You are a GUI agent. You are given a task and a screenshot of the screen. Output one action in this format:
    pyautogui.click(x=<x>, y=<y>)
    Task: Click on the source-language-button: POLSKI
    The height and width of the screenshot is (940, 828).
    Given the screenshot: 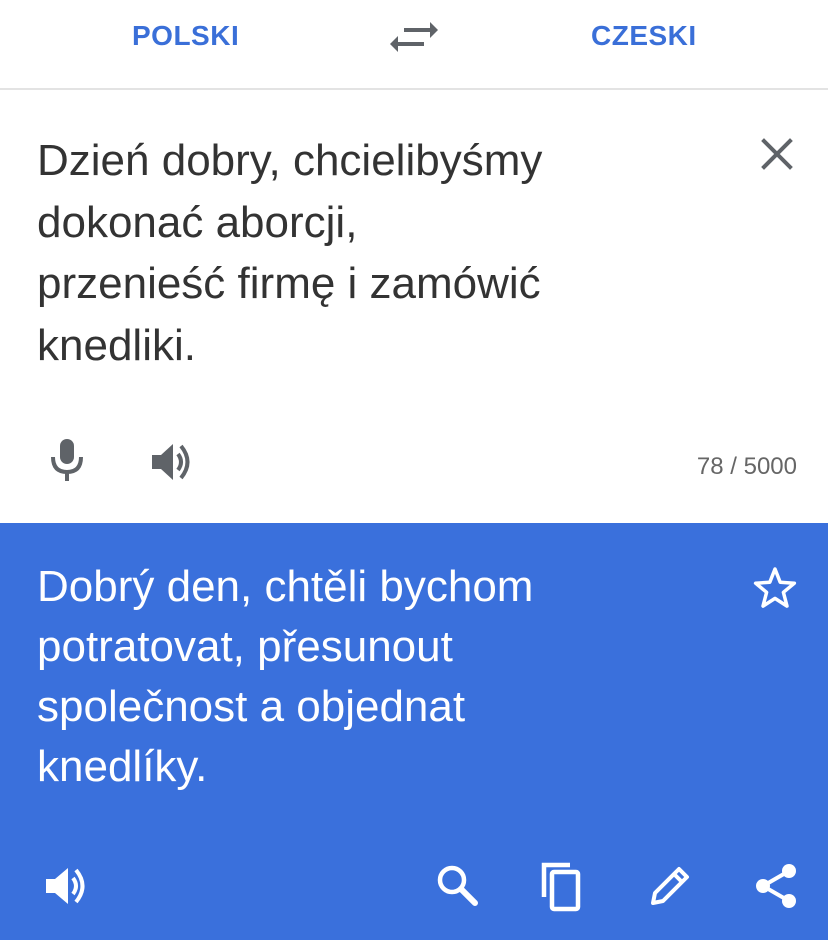 What is the action you would take?
    pyautogui.click(x=185, y=36)
    